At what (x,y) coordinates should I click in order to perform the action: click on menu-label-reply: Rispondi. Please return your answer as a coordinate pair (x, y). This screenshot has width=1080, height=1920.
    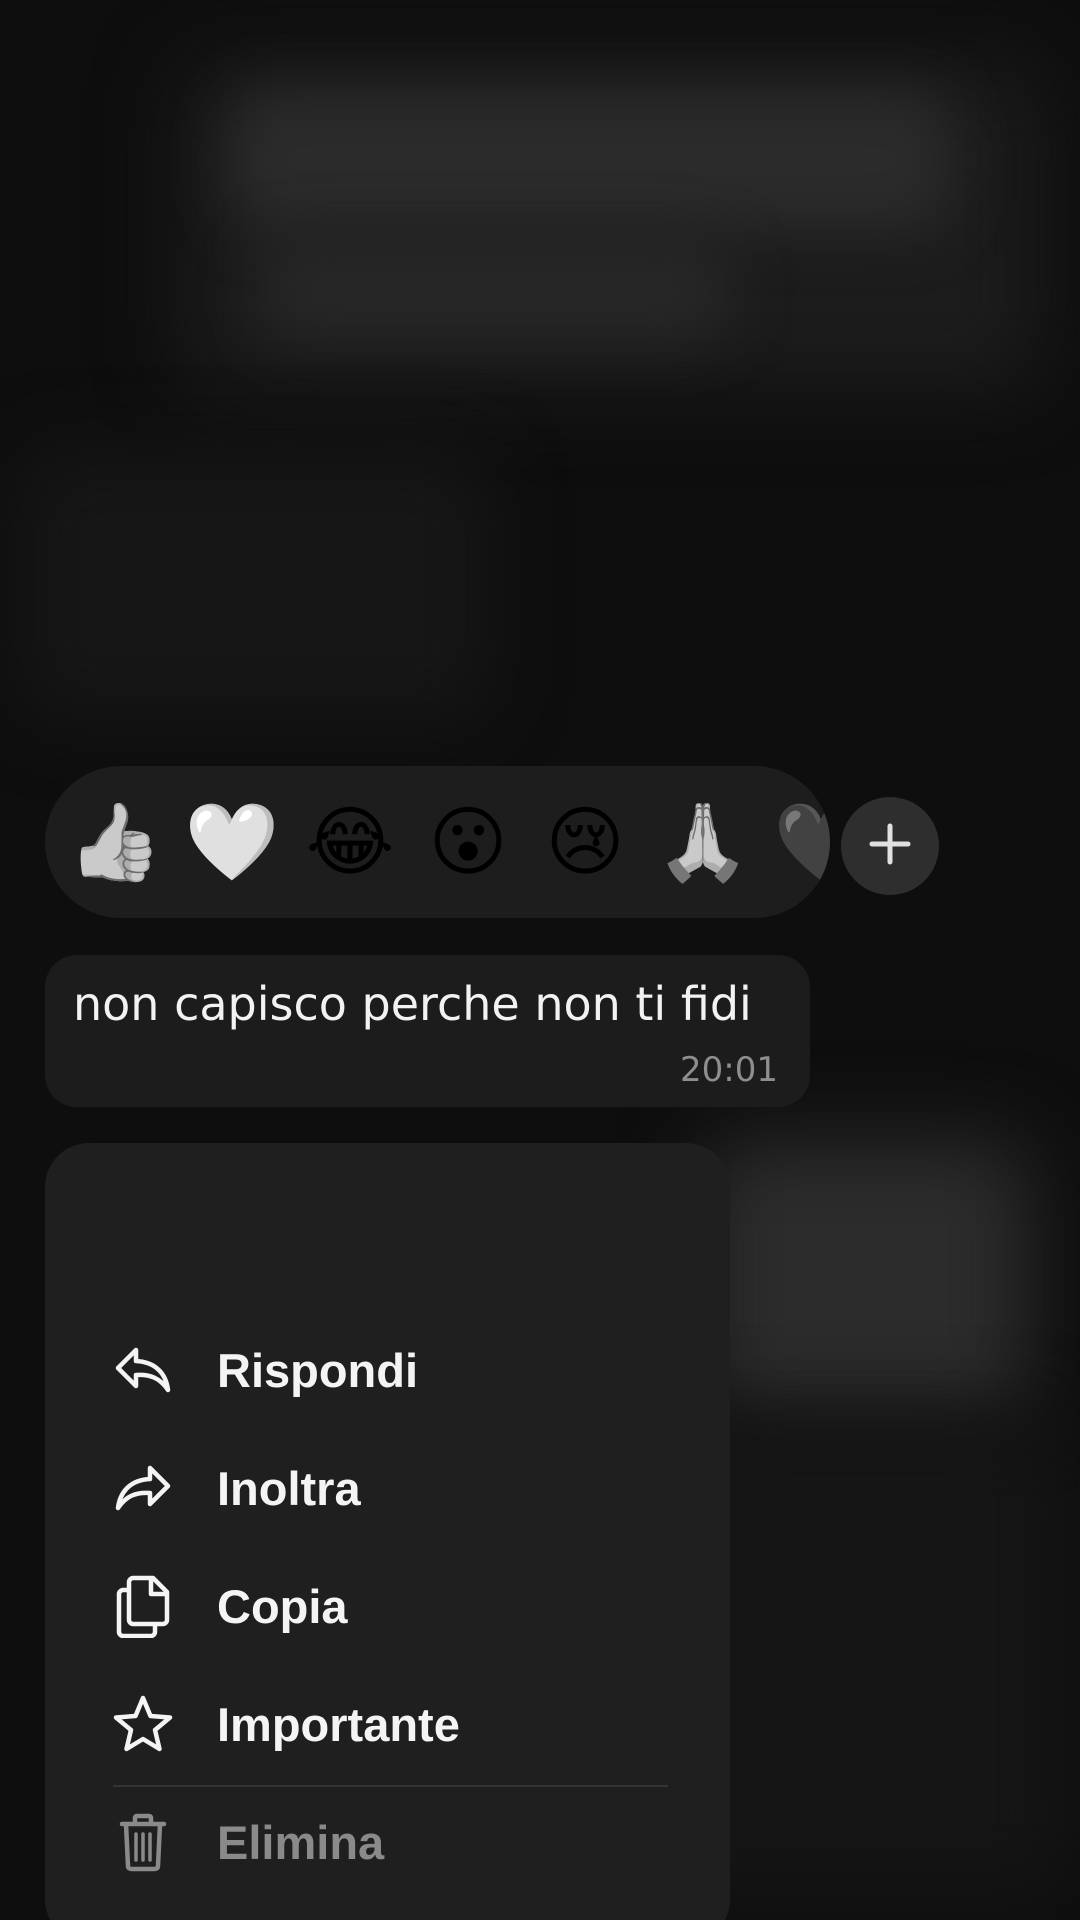
    Looking at the image, I should click on (318, 1370).